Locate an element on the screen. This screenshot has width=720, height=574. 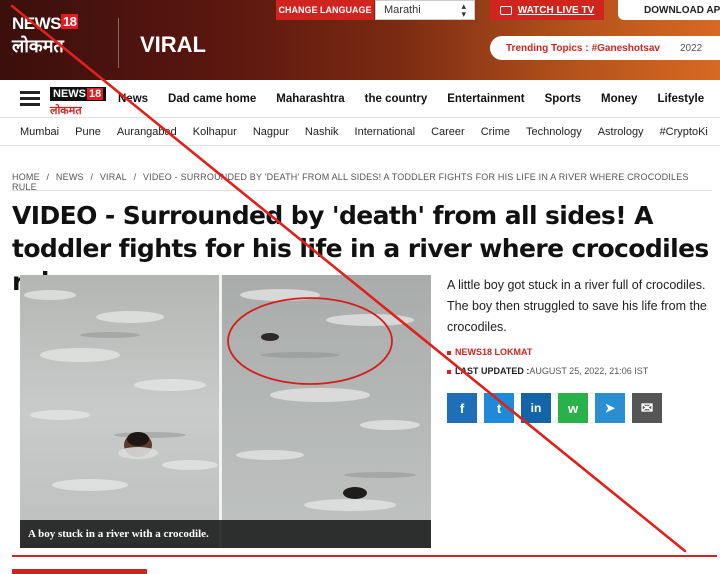
updated-value: AUGUST 25, 2022, 21:06 IST is located at coordinates (589, 371).